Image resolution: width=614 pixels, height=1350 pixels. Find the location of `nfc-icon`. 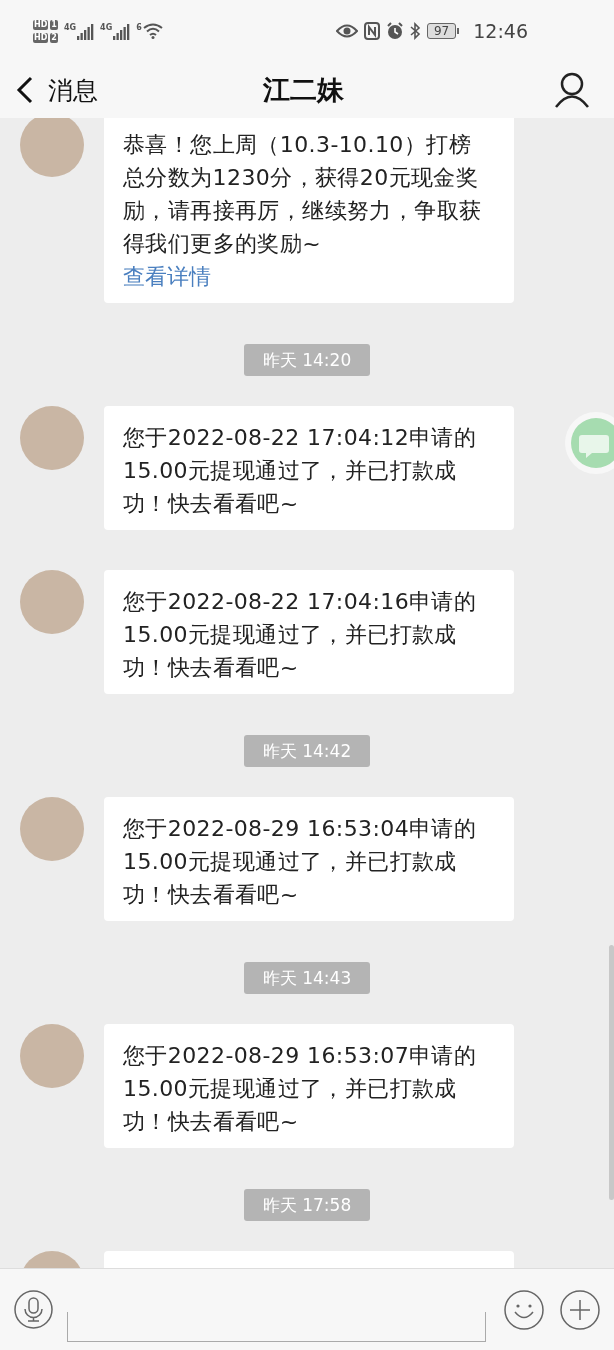

nfc-icon is located at coordinates (371, 31).